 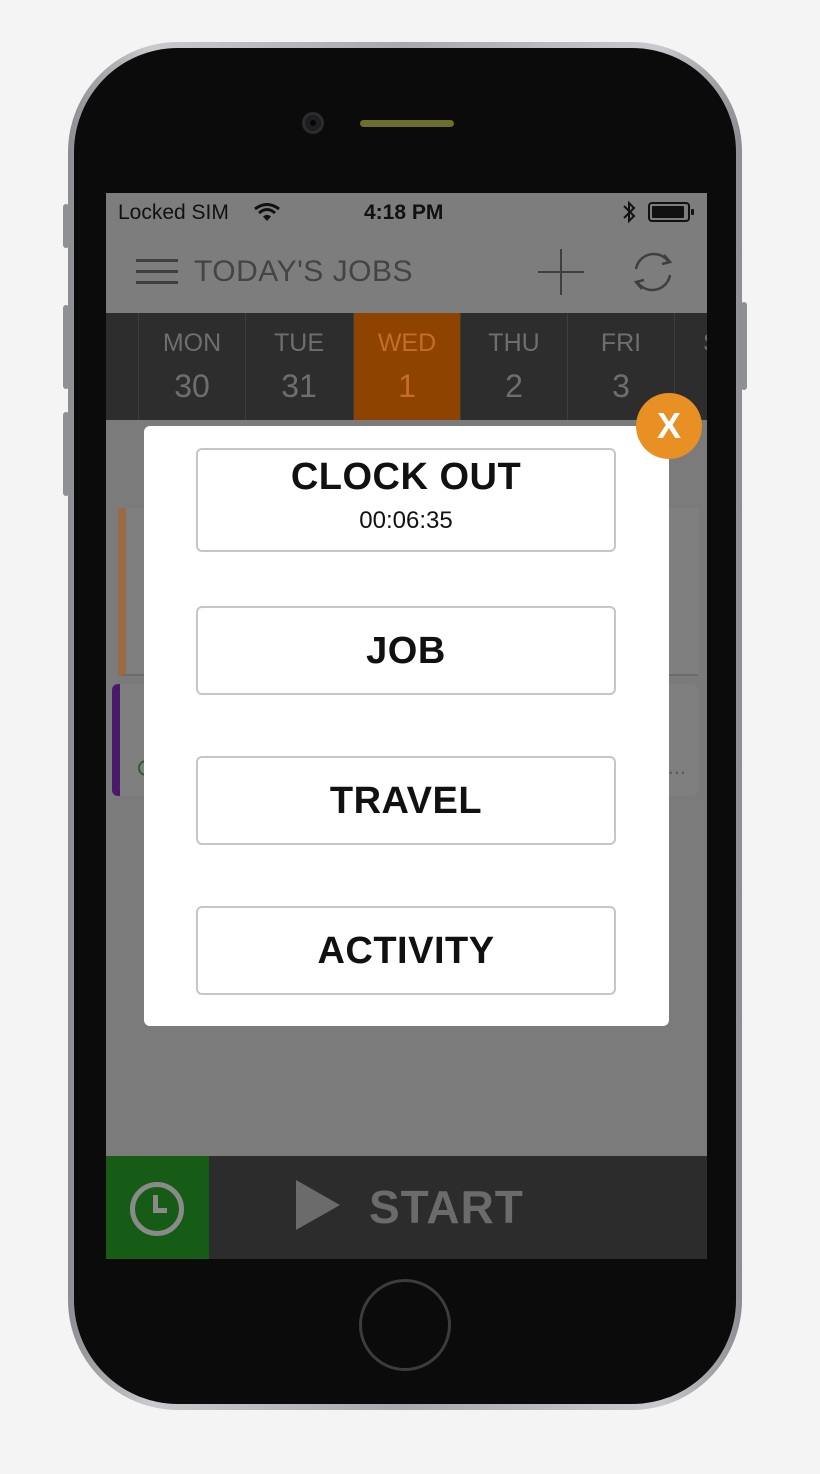 I want to click on day-selector: N MON 30 TUE 31 WED 1 THU 2 FRI 3 S, so click(x=406, y=366).